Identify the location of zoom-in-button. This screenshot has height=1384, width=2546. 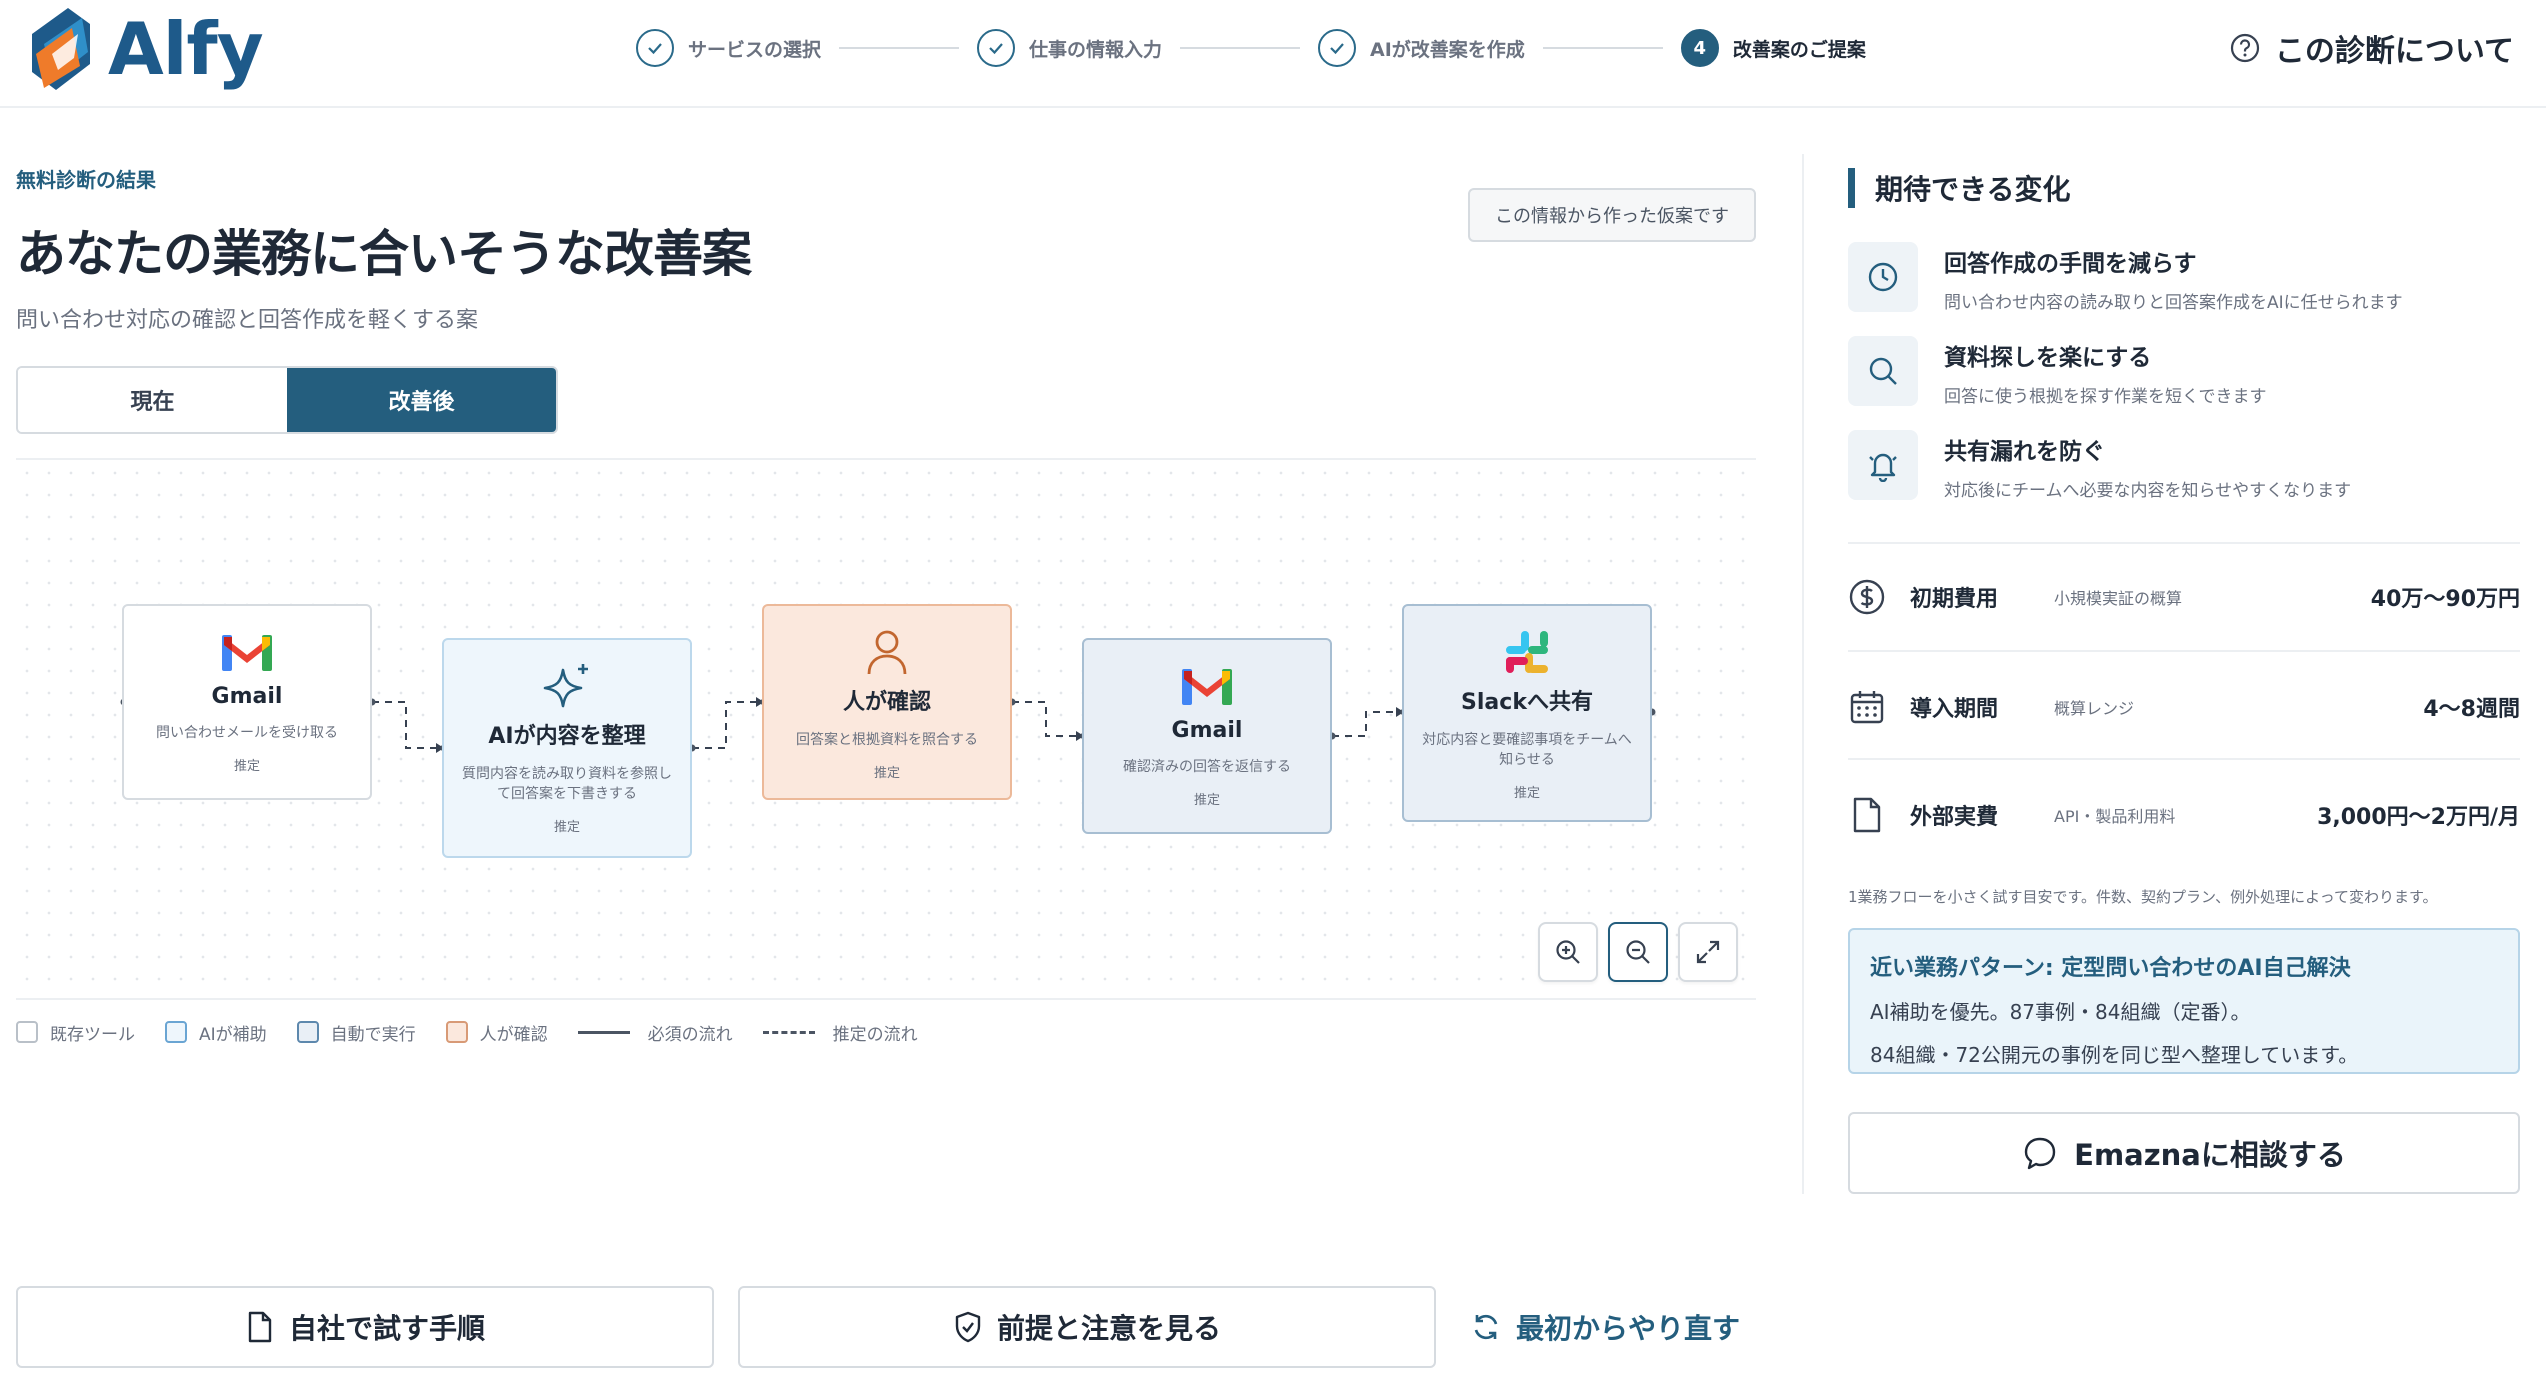
(1568, 952).